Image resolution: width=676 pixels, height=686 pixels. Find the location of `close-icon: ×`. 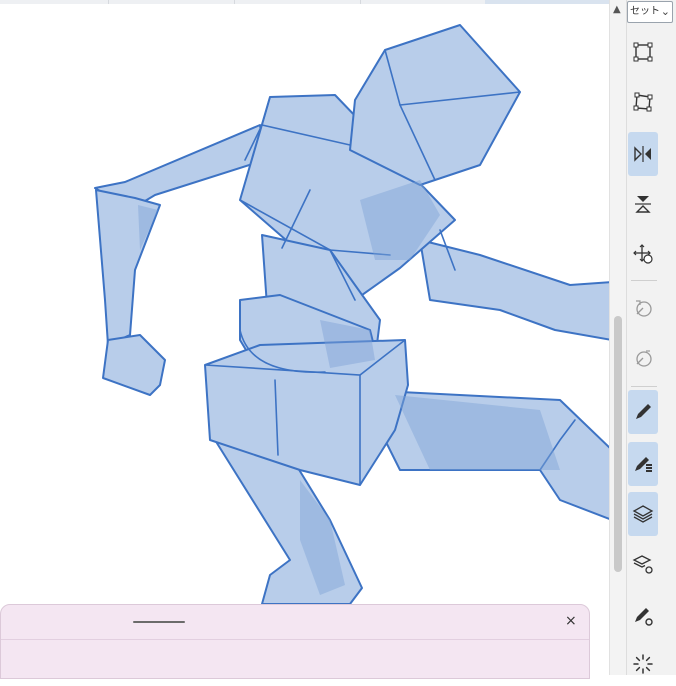

close-icon: × is located at coordinates (571, 621).